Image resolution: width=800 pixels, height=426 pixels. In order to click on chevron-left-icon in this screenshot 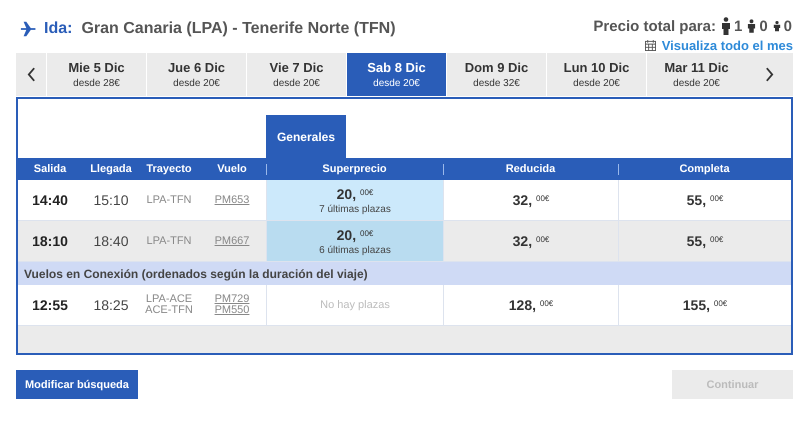, I will do `click(31, 74)`.